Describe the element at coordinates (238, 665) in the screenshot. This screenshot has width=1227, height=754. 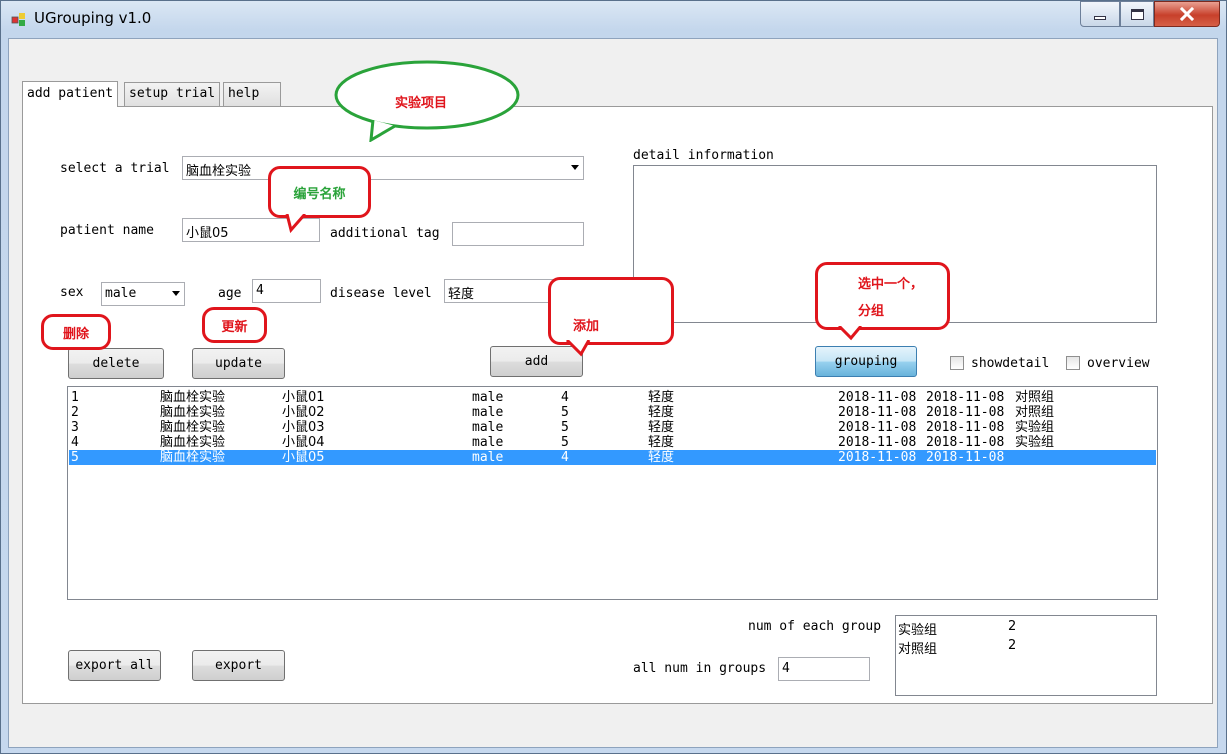
I see `export-button: export` at that location.